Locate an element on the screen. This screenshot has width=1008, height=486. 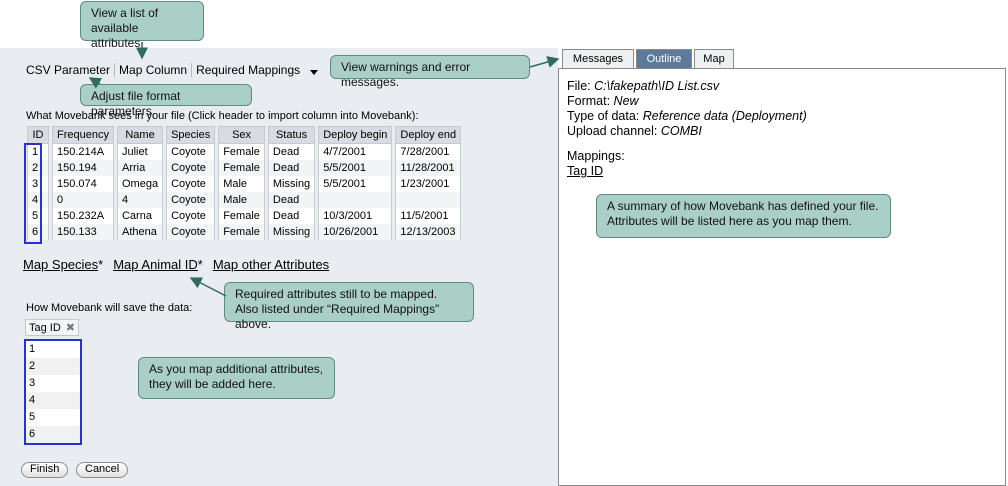
finish-button: Finish is located at coordinates (45, 470).